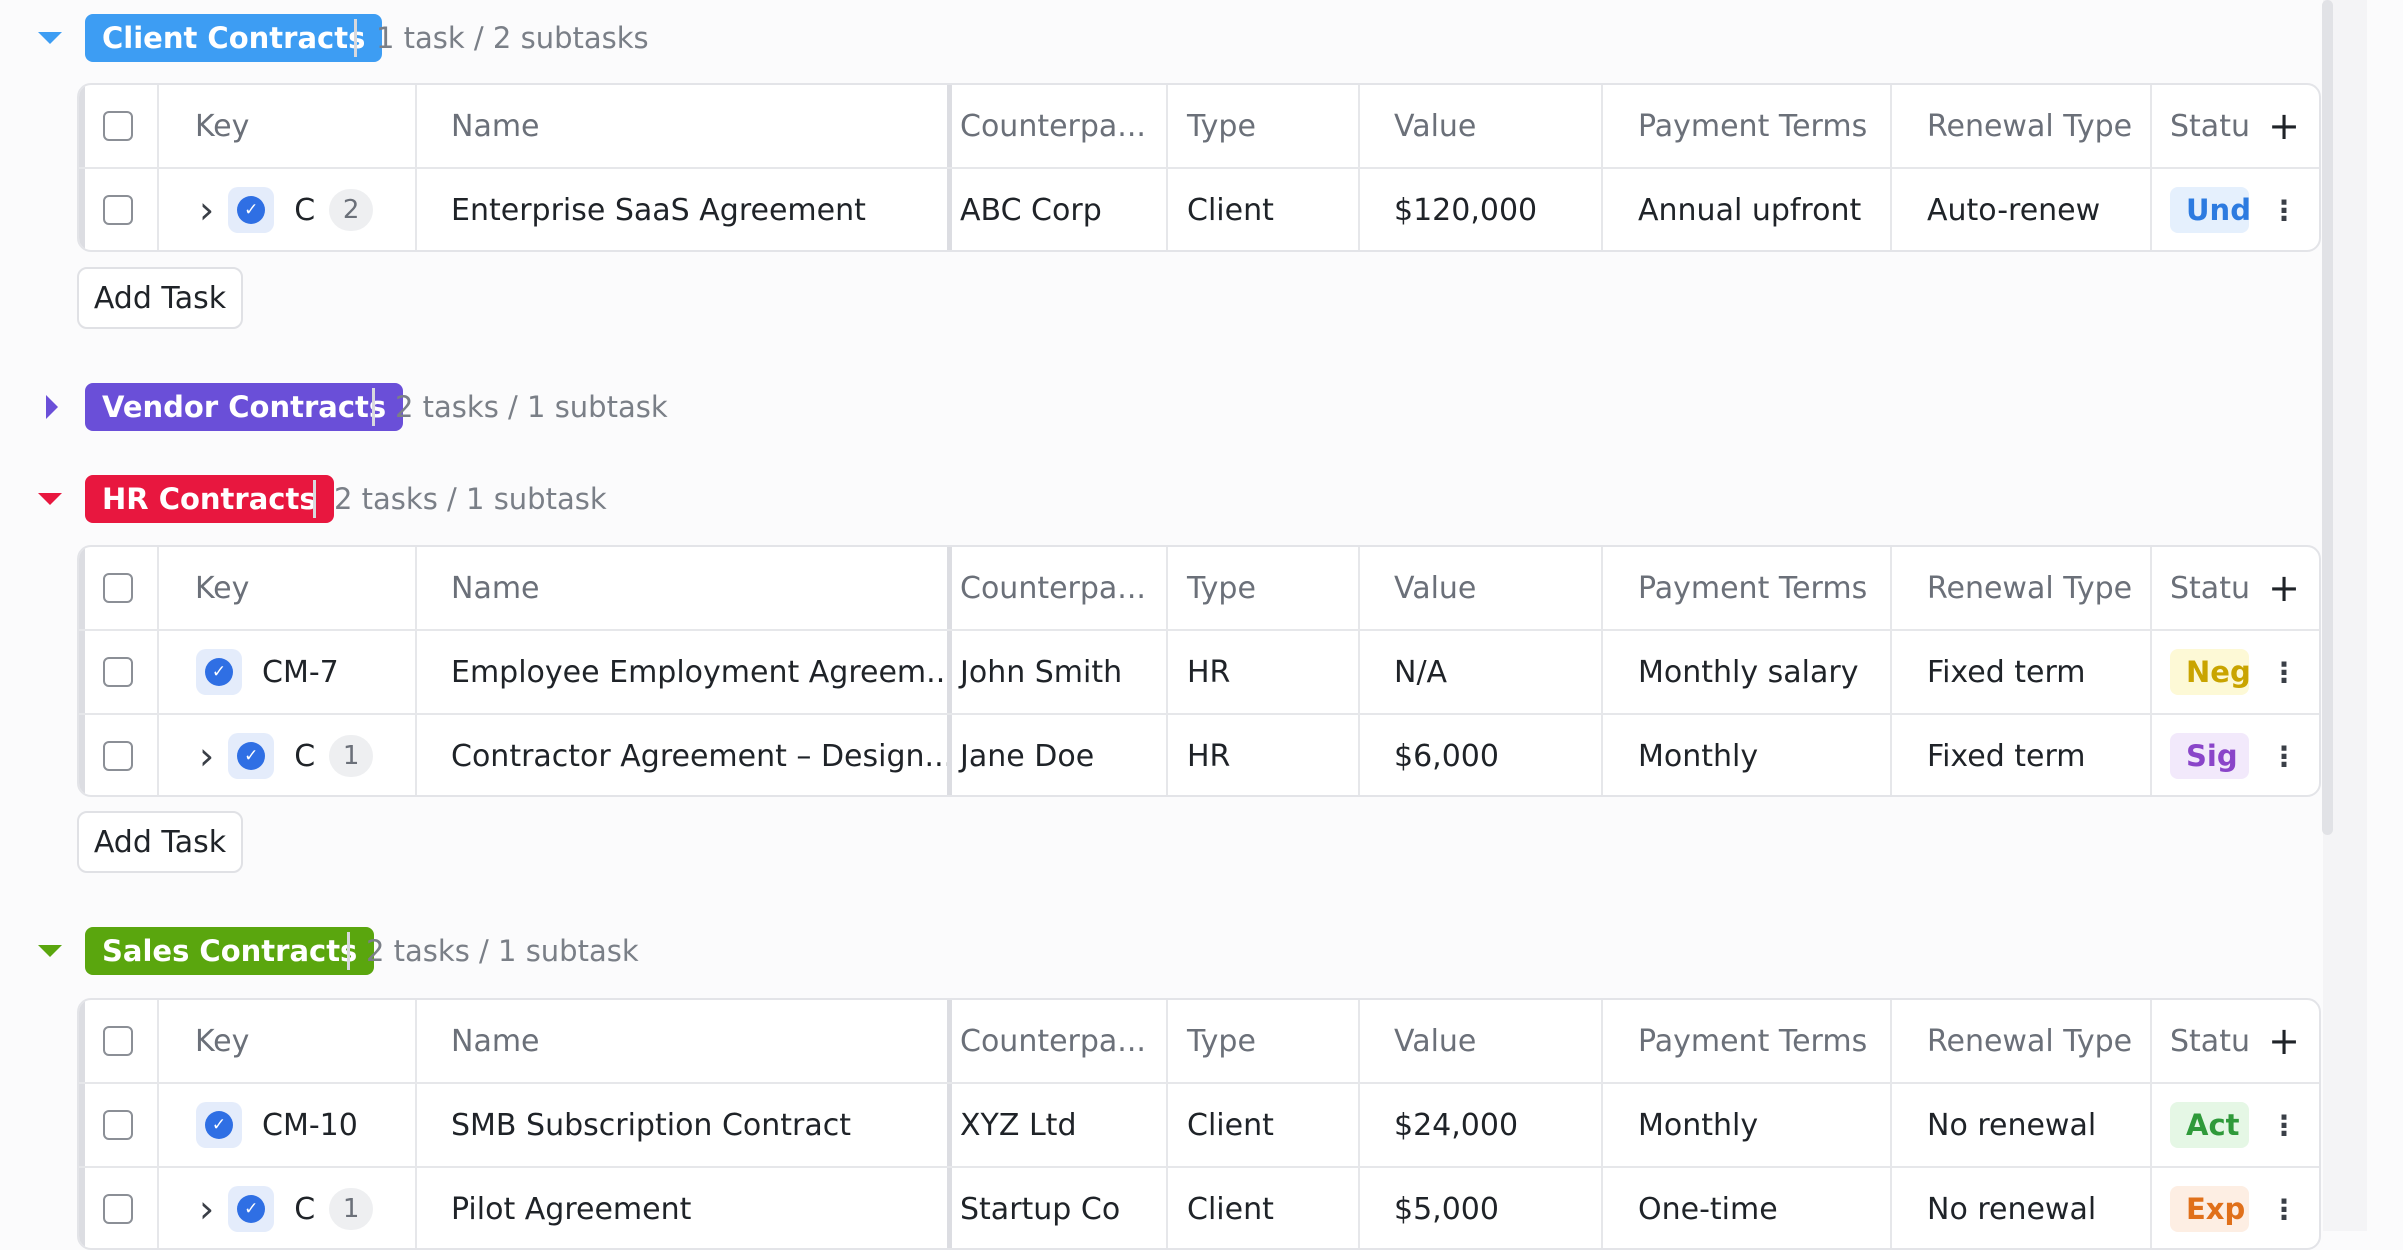 Image resolution: width=2403 pixels, height=1250 pixels. Describe the element at coordinates (1060, 1125) in the screenshot. I see `counterparty-cell: XYZ Ltd` at that location.